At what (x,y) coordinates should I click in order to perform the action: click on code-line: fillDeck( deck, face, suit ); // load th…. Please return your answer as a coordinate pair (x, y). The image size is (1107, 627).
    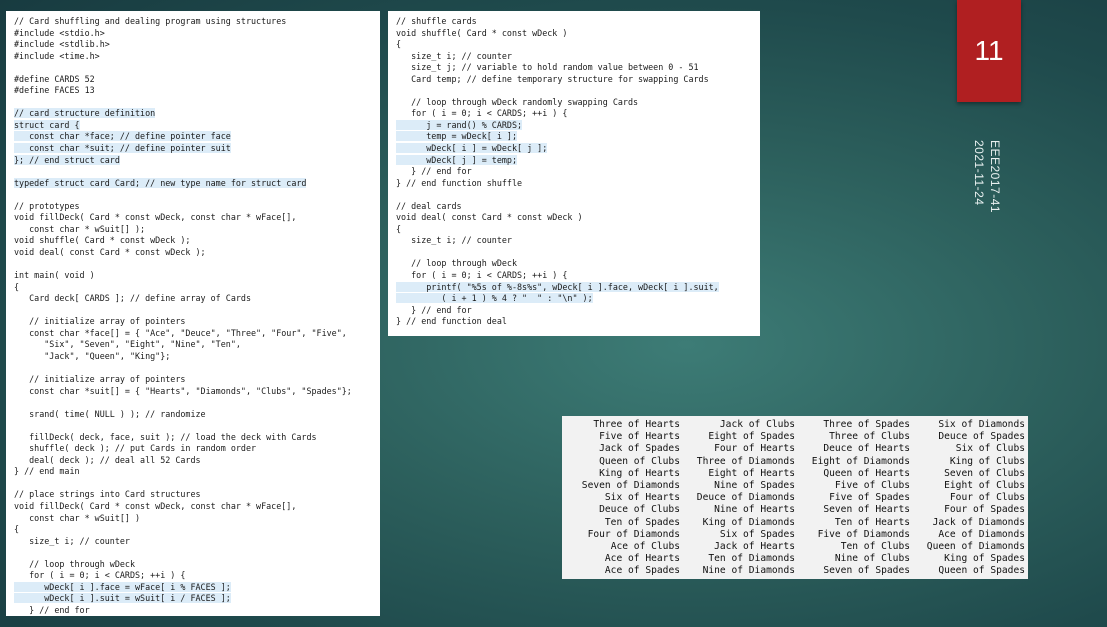
    Looking at the image, I should click on (194, 438).